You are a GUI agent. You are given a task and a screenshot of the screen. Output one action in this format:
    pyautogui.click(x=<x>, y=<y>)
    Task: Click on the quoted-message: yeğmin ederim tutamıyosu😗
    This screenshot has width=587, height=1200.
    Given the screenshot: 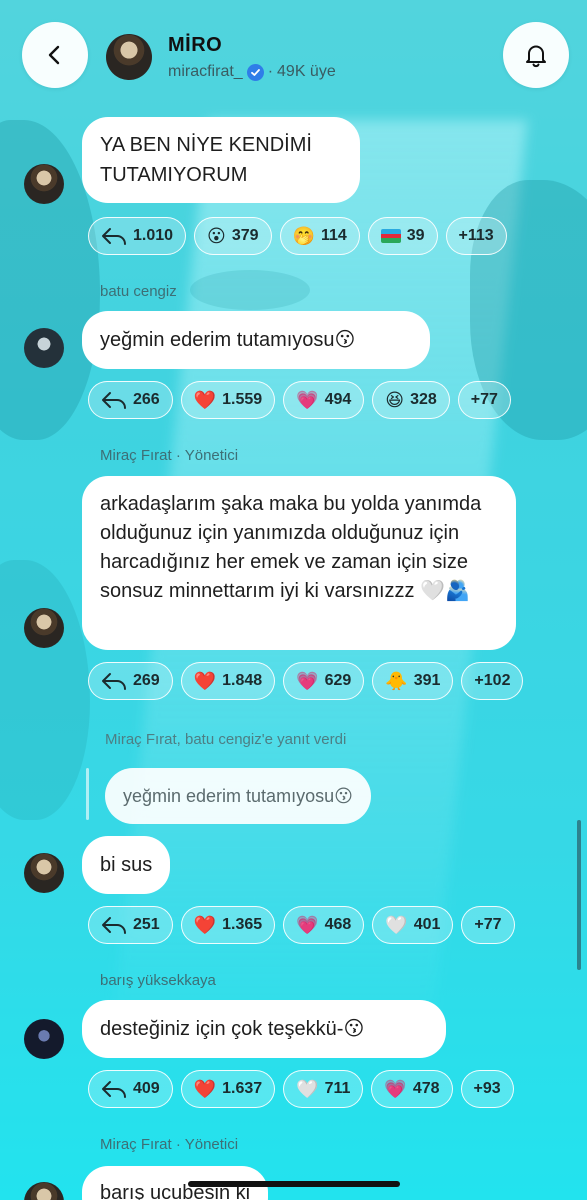 What is the action you would take?
    pyautogui.click(x=238, y=796)
    